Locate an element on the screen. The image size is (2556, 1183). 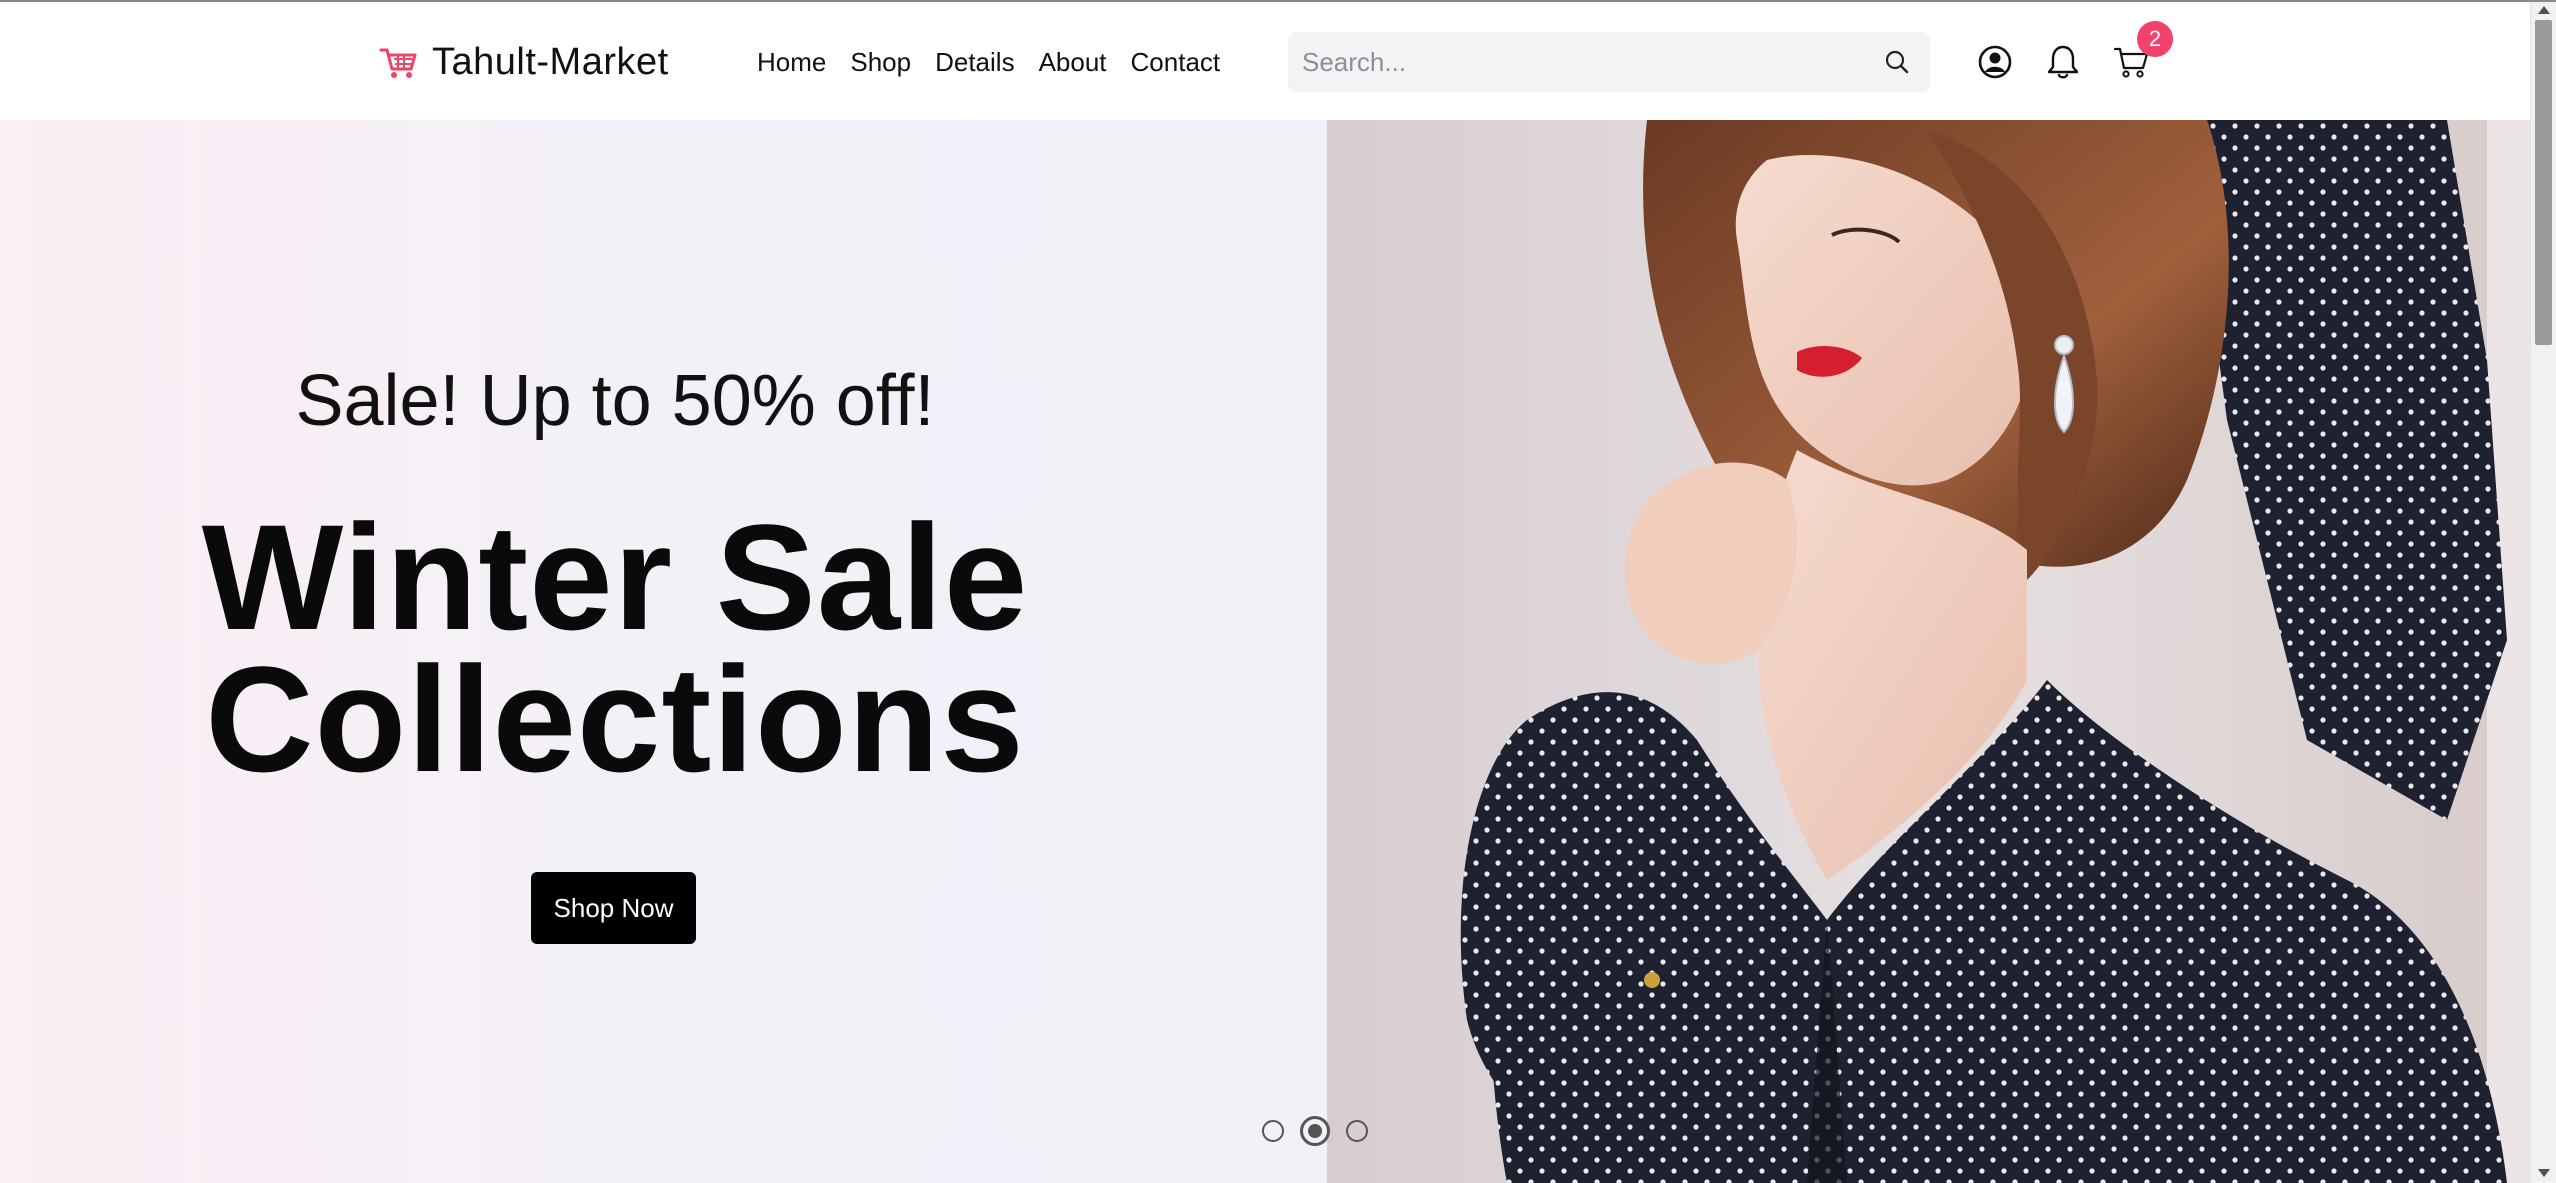
hero-title: Winter Sale Collections is located at coordinates (615, 648).